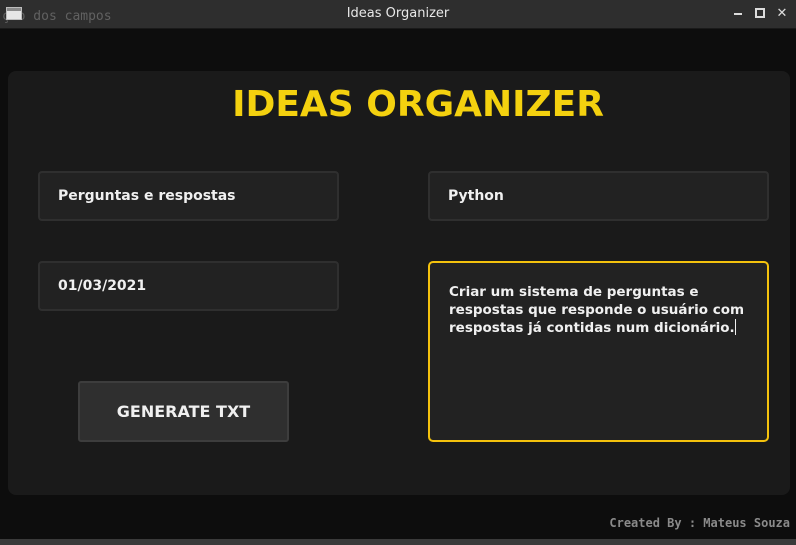 The height and width of the screenshot is (545, 796). What do you see at coordinates (699, 523) in the screenshot?
I see `footer-credit: Created By : Mateus Souza` at bounding box center [699, 523].